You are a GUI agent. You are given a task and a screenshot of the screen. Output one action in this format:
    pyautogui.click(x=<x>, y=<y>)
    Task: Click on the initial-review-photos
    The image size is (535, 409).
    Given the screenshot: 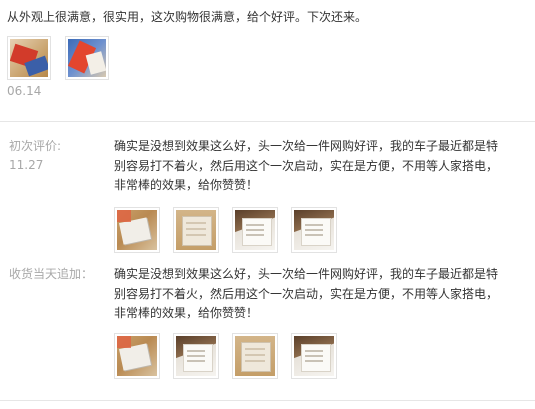 What is the action you would take?
    pyautogui.click(x=225, y=230)
    